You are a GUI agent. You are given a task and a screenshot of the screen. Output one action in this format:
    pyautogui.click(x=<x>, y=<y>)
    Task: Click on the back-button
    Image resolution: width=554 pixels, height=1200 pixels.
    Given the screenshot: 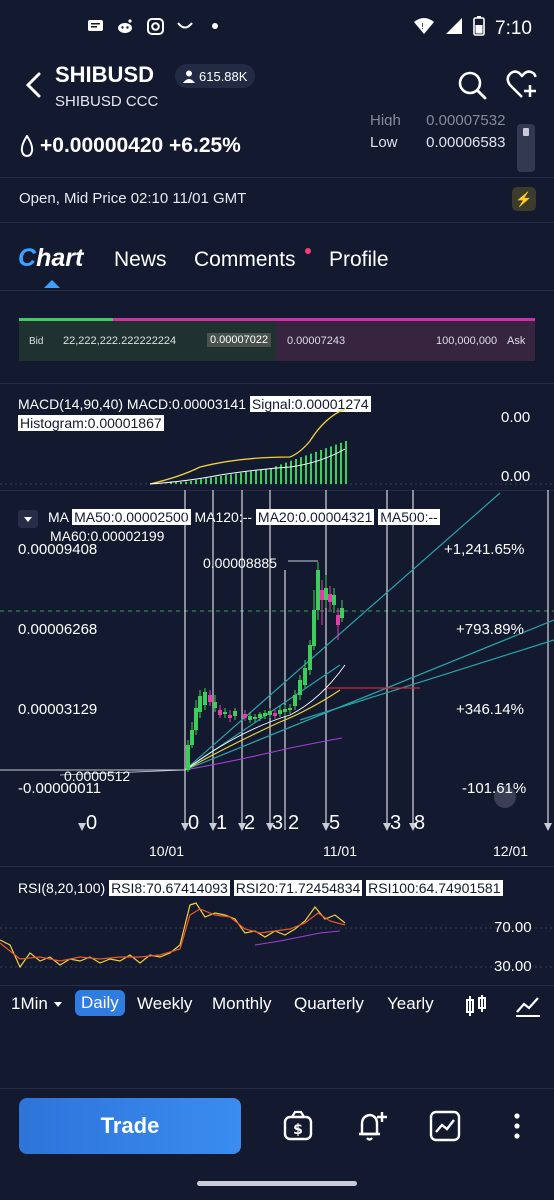 What is the action you would take?
    pyautogui.click(x=35, y=85)
    